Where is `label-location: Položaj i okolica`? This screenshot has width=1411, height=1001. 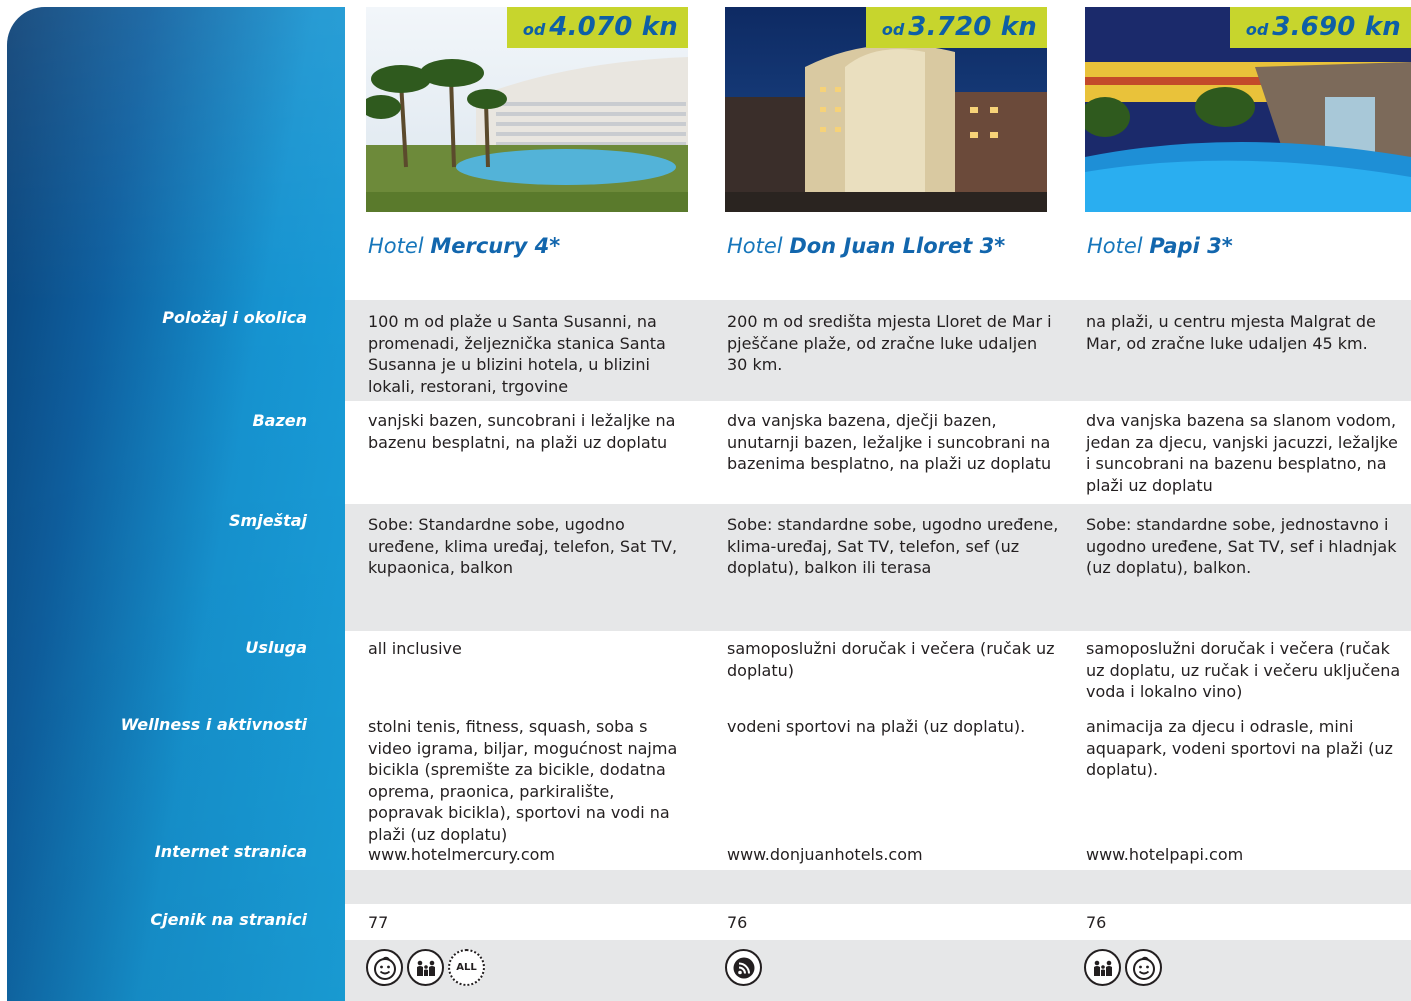
label-location: Položaj i okolica is located at coordinates (234, 317).